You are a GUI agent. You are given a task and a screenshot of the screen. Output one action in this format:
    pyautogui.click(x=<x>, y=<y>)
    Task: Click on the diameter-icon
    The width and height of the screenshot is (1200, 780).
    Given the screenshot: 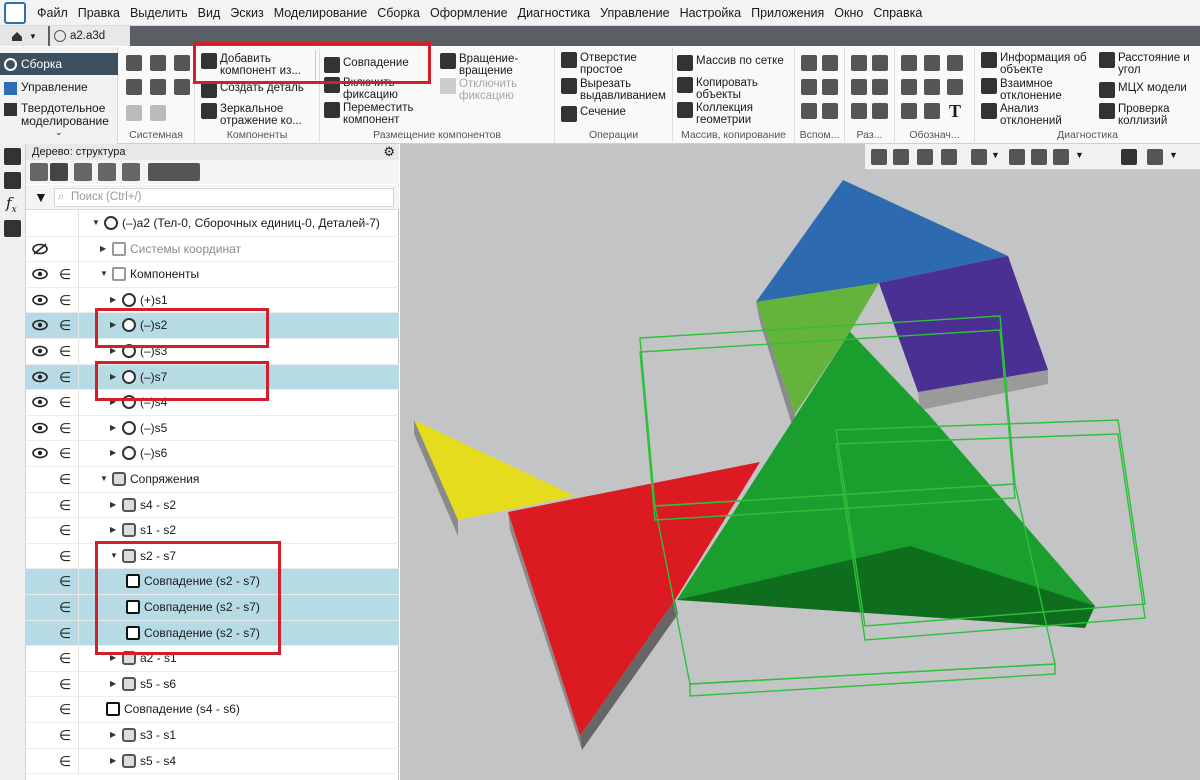 What is the action you would take?
    pyautogui.click(x=880, y=87)
    